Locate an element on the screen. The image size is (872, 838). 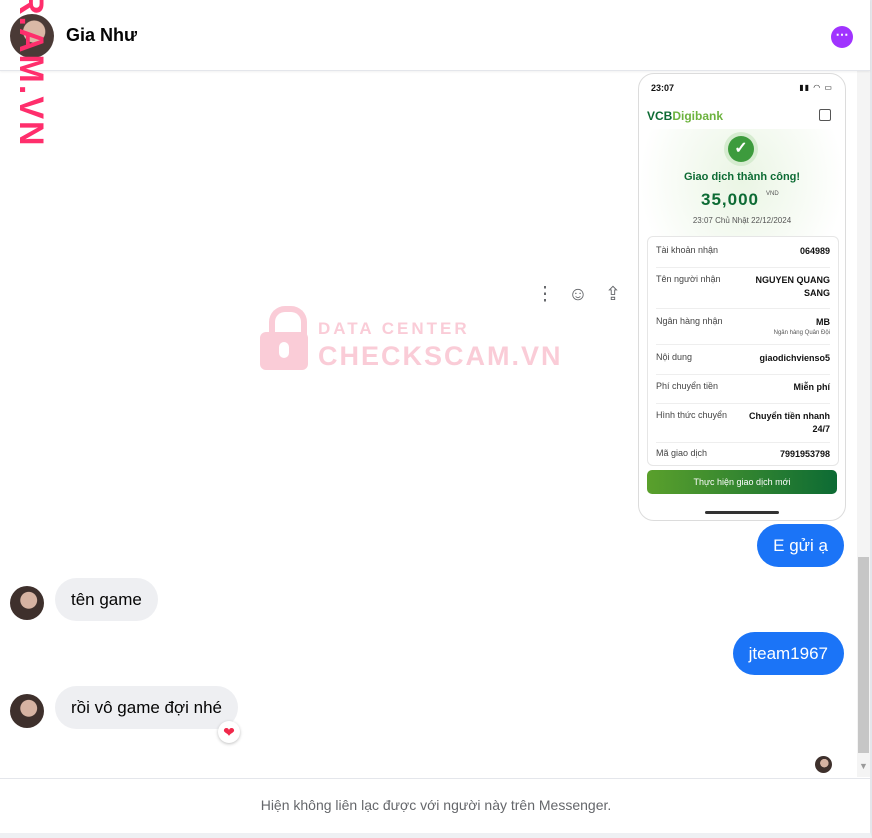
seen-avatar is located at coordinates (823, 764).